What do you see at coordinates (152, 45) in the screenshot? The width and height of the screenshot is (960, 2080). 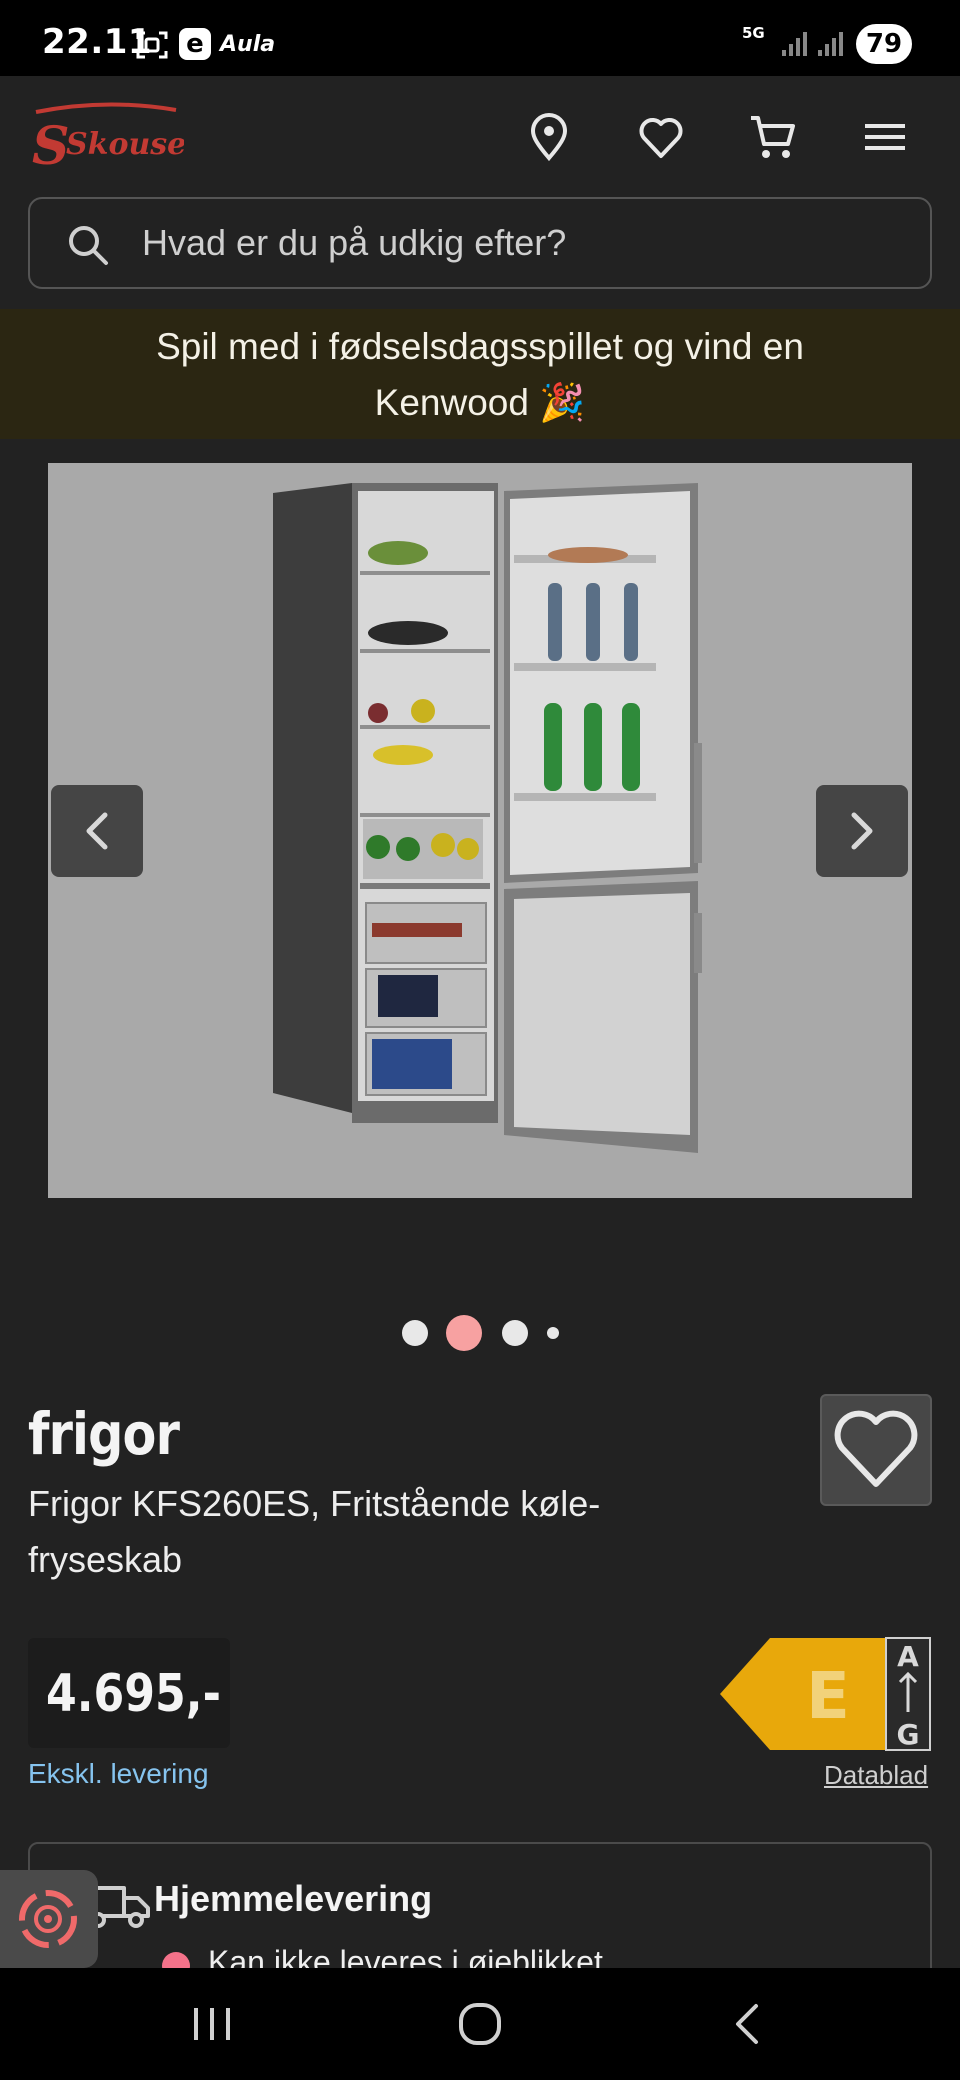 I see `screenshot-icon` at bounding box center [152, 45].